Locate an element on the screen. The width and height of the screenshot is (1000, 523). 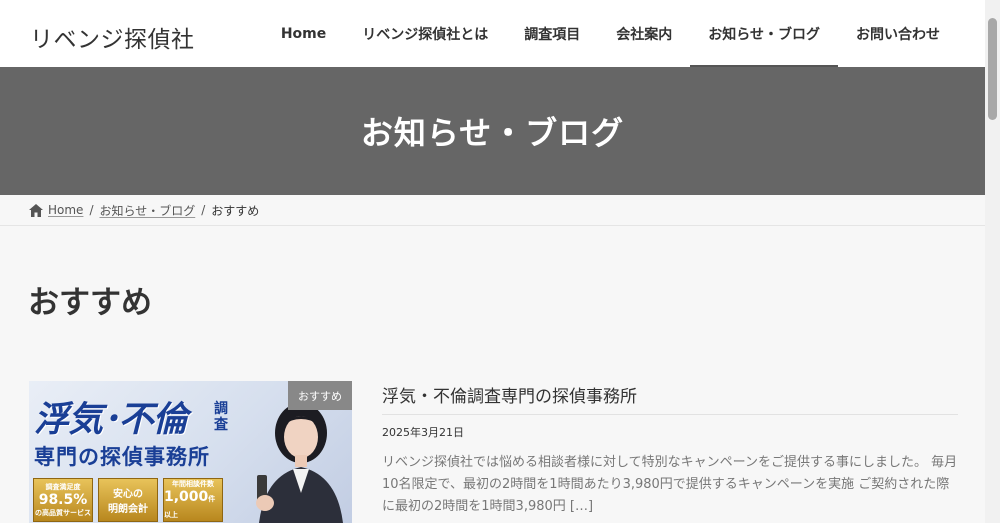
page-title: お知らせ・ブログ is located at coordinates (492, 133).